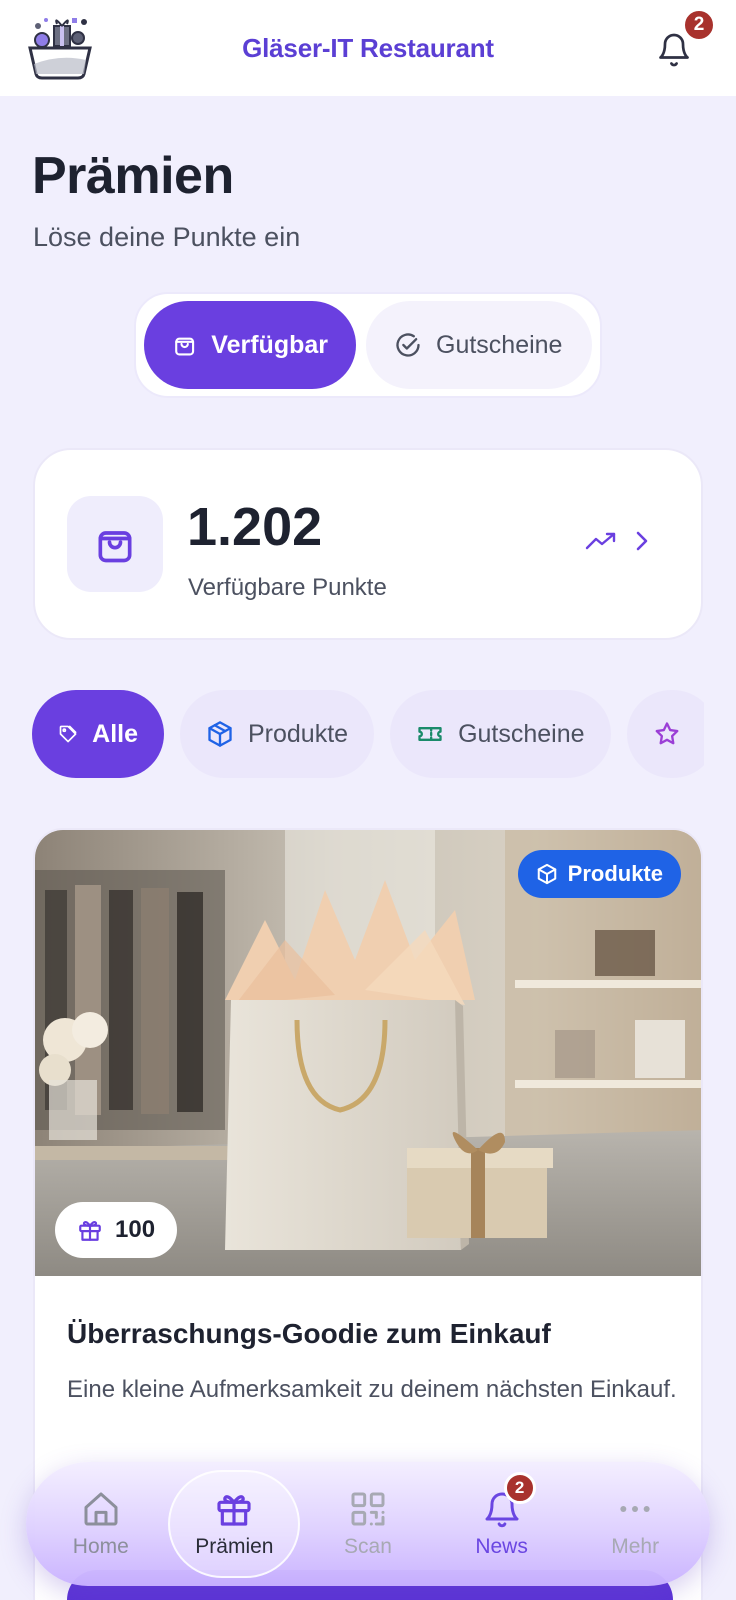  Describe the element at coordinates (167, 237) in the screenshot. I see `page-subtitle: Löse deine Punkte ein` at that location.